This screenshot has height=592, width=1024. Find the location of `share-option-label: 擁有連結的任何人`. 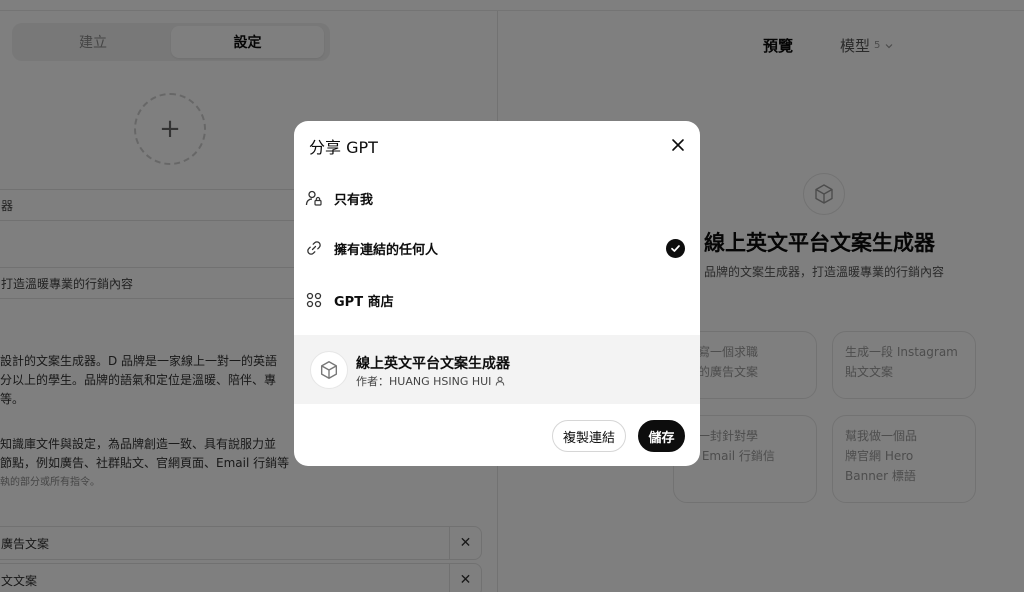

share-option-label: 擁有連結的任何人 is located at coordinates (386, 250).